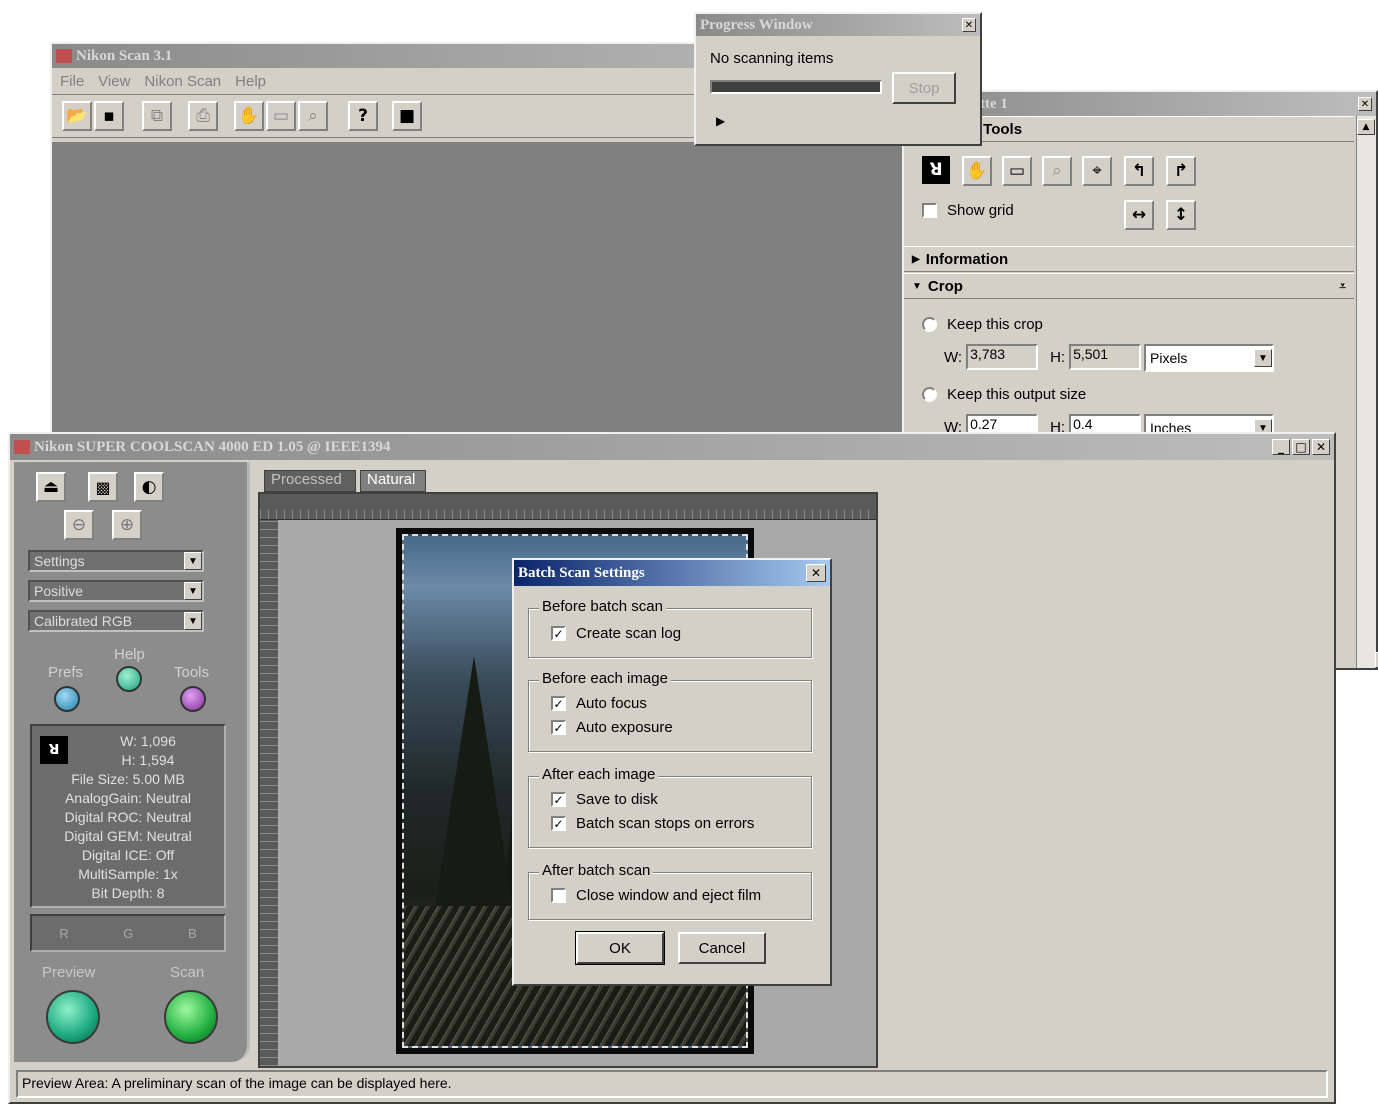 This screenshot has width=1378, height=1104. I want to click on info-digital-gem: Digital GEM: Neutral, so click(128, 836).